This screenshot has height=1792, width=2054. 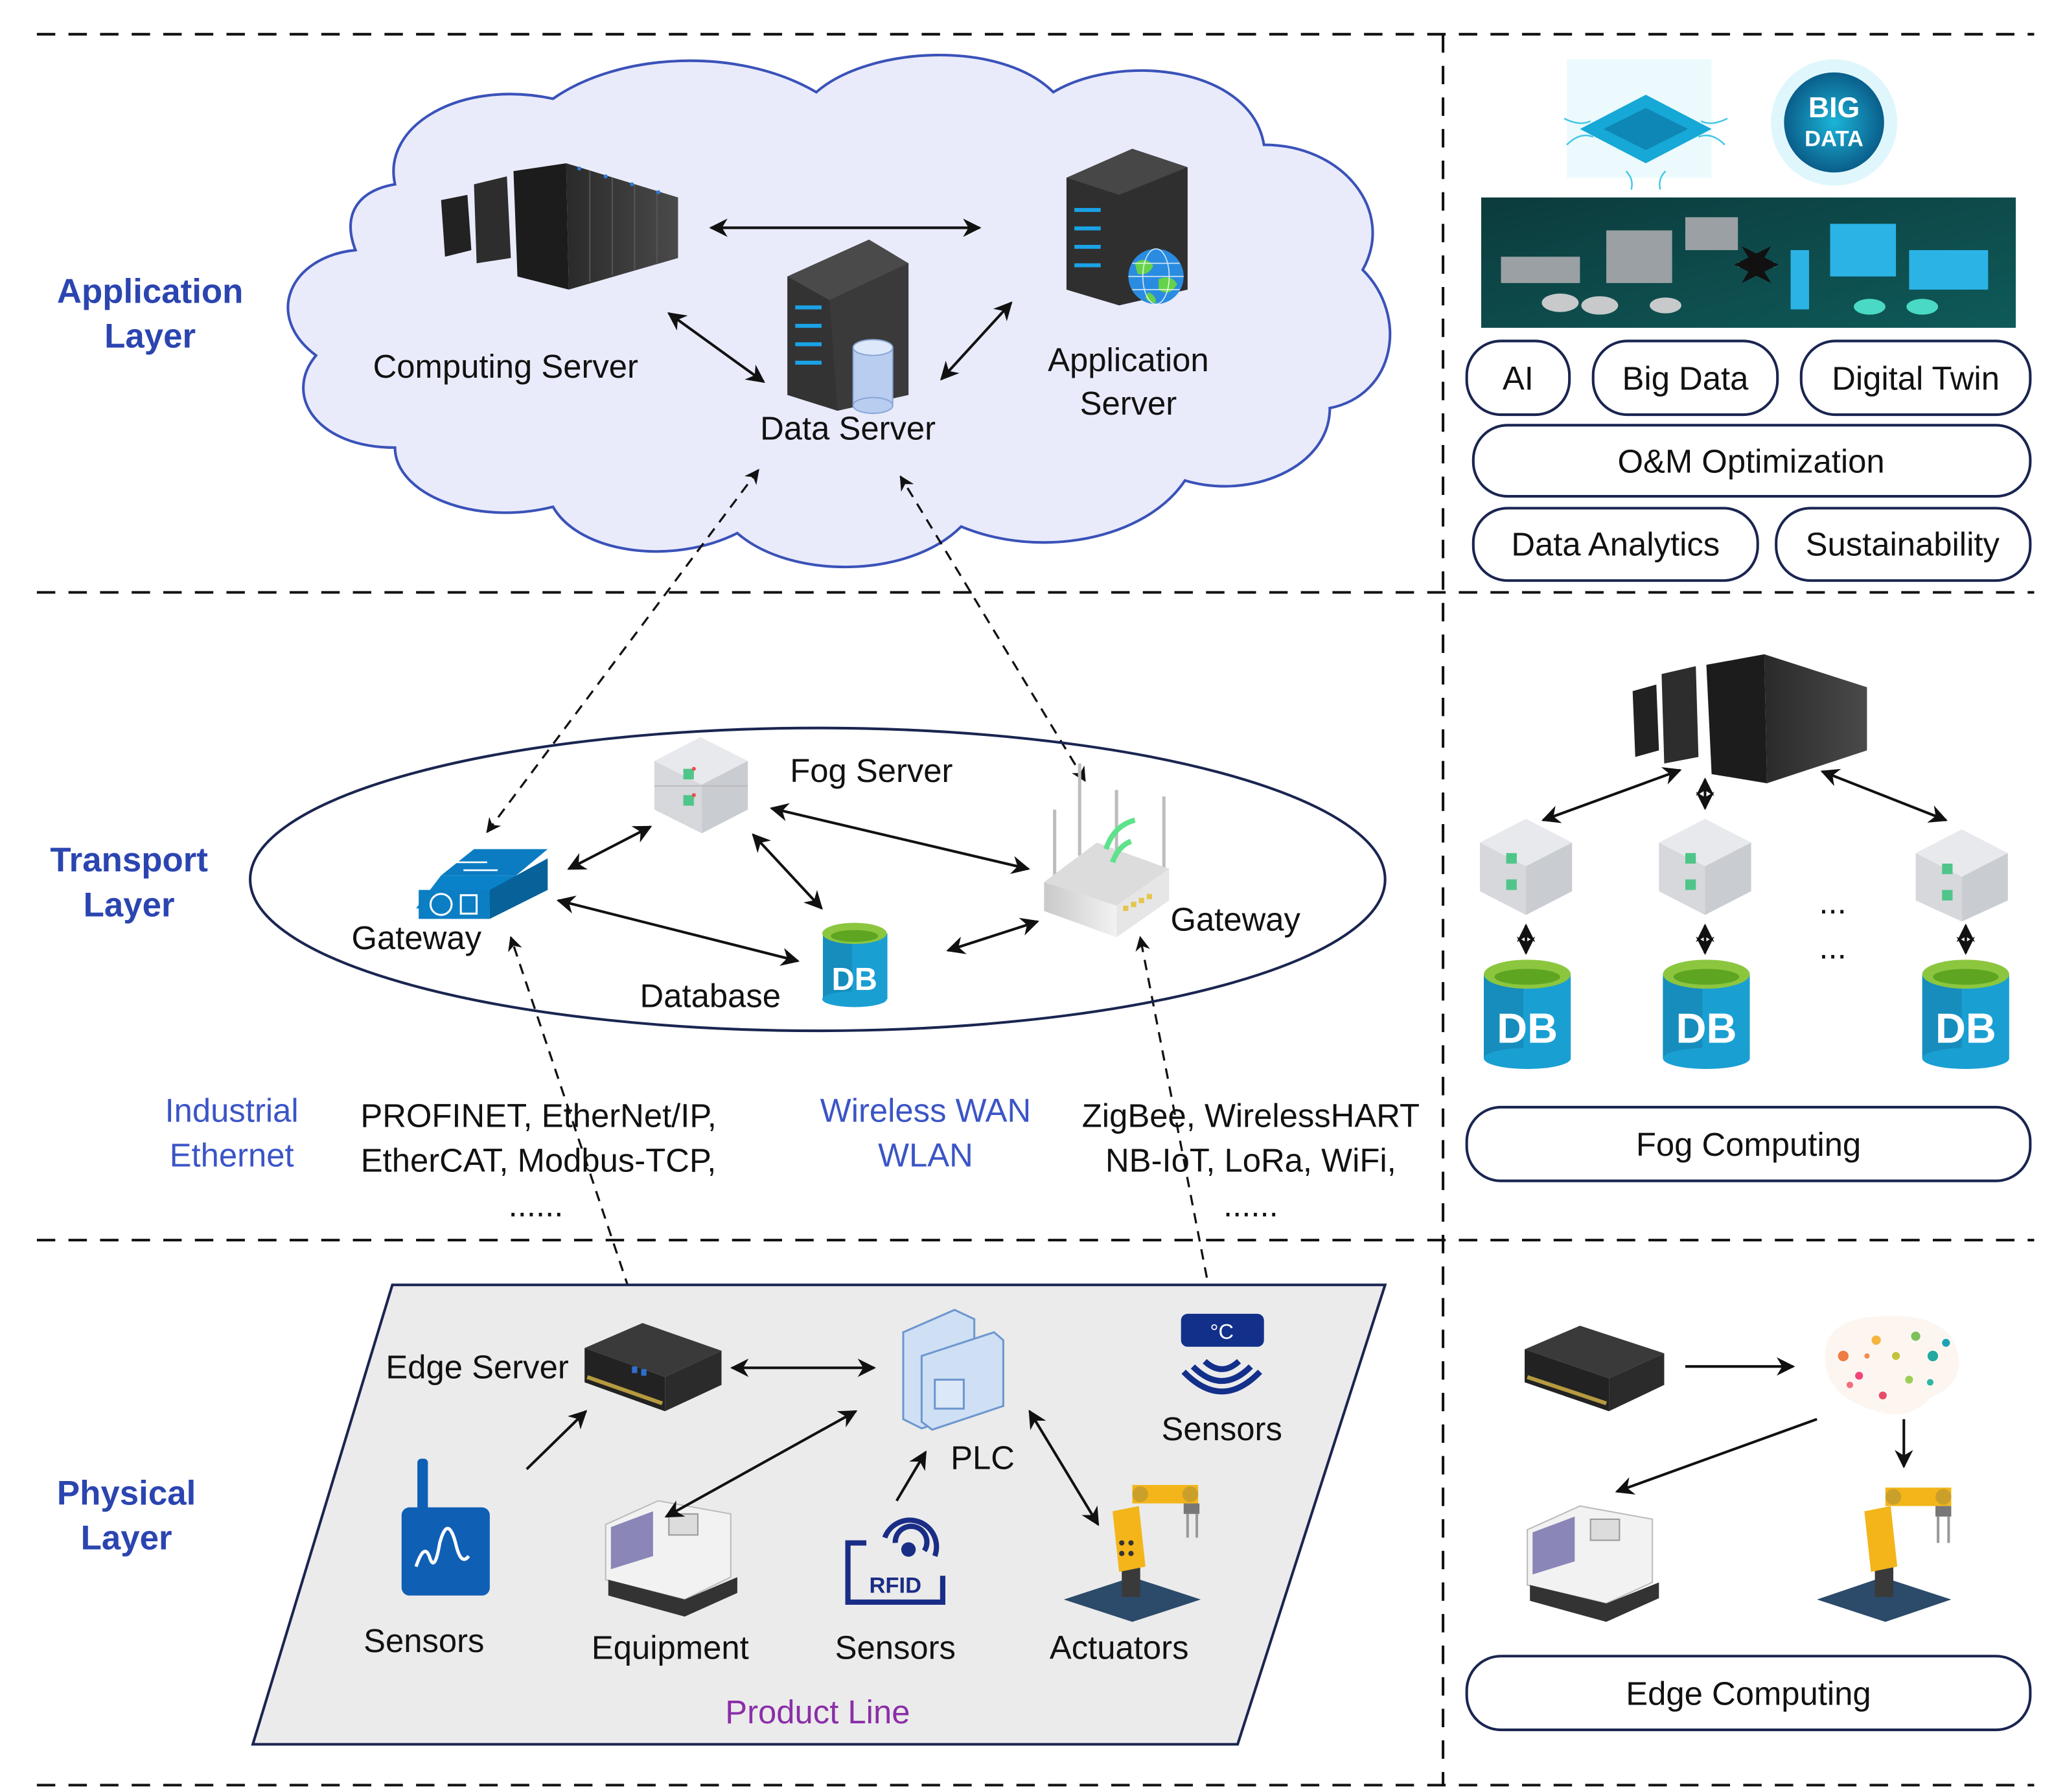 I want to click on pill-om-optimization-label: O&M Optimization, so click(x=1750, y=461).